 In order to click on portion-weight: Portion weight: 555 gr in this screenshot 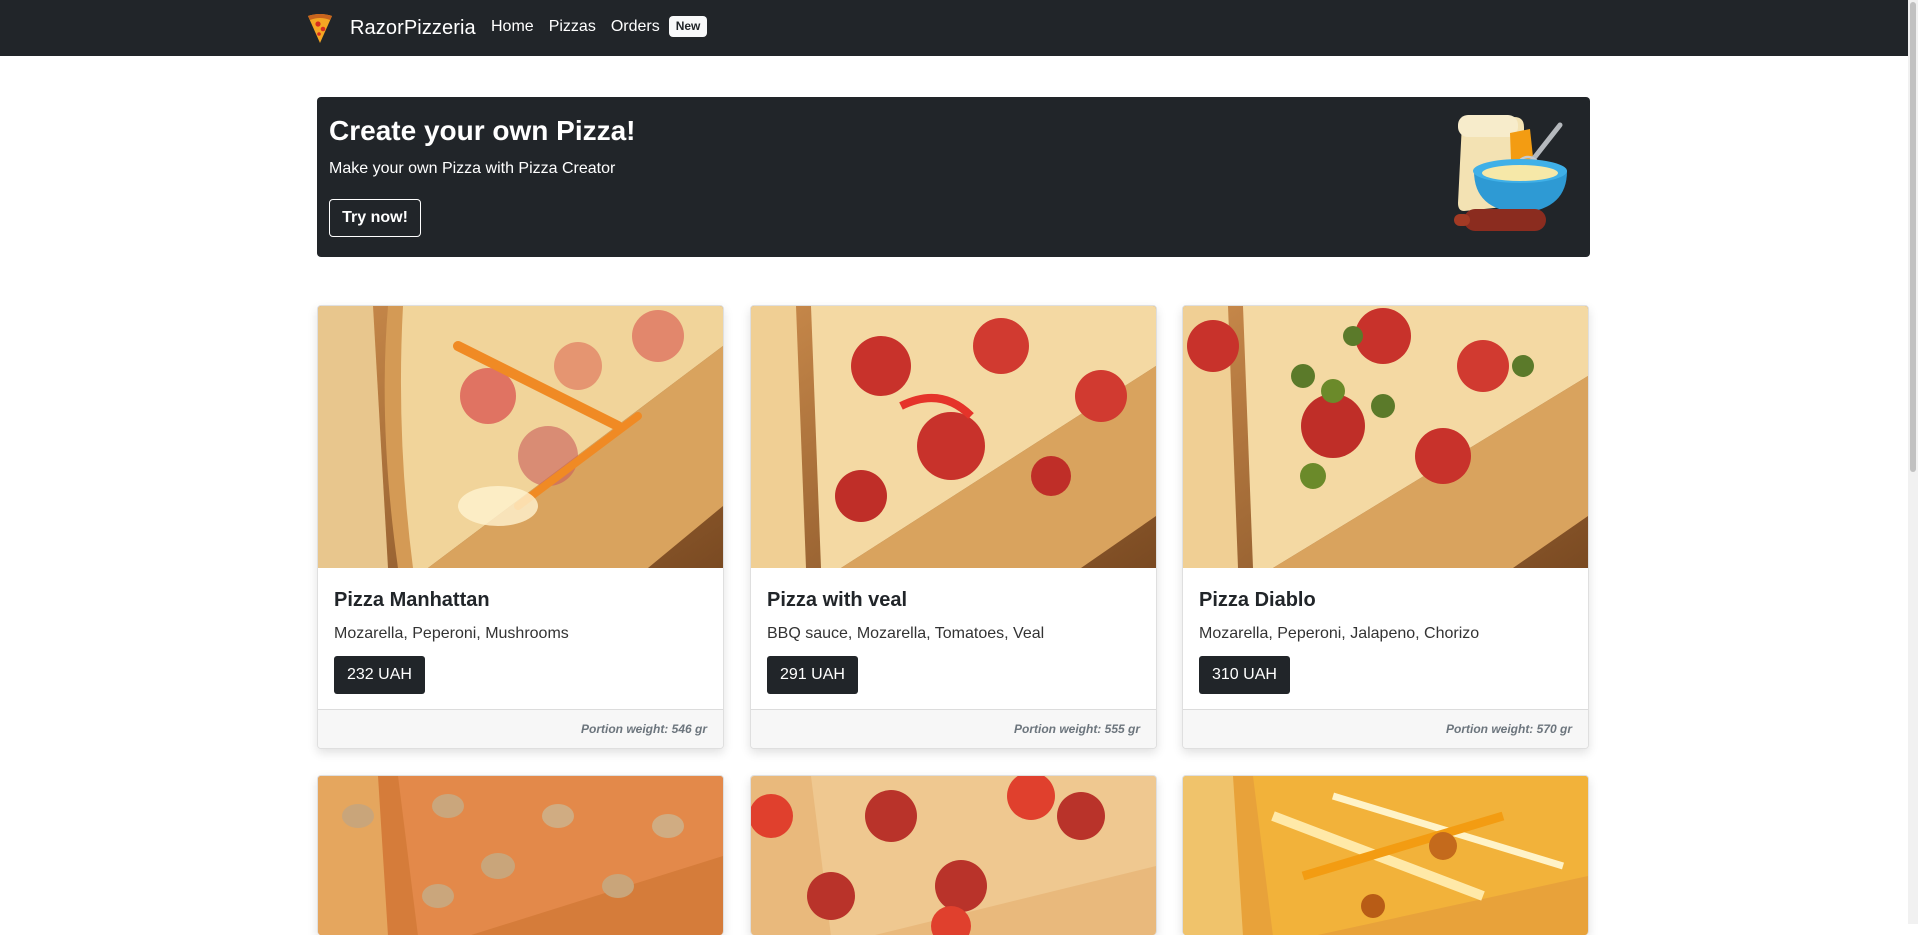, I will do `click(1076, 729)`.